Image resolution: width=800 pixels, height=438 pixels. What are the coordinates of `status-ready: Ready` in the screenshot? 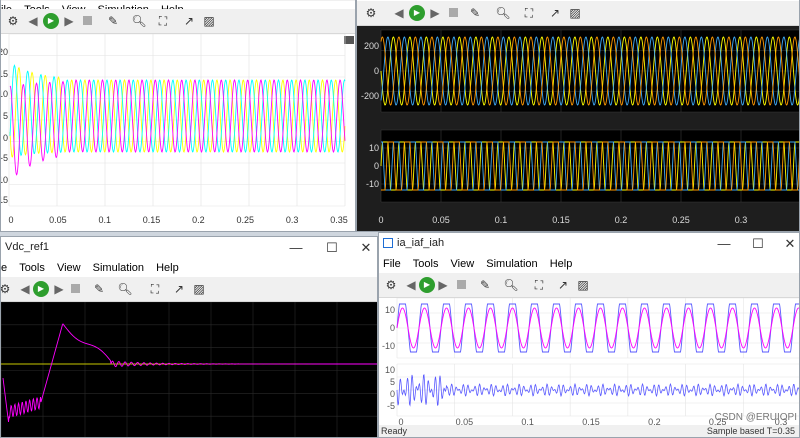 It's located at (394, 431).